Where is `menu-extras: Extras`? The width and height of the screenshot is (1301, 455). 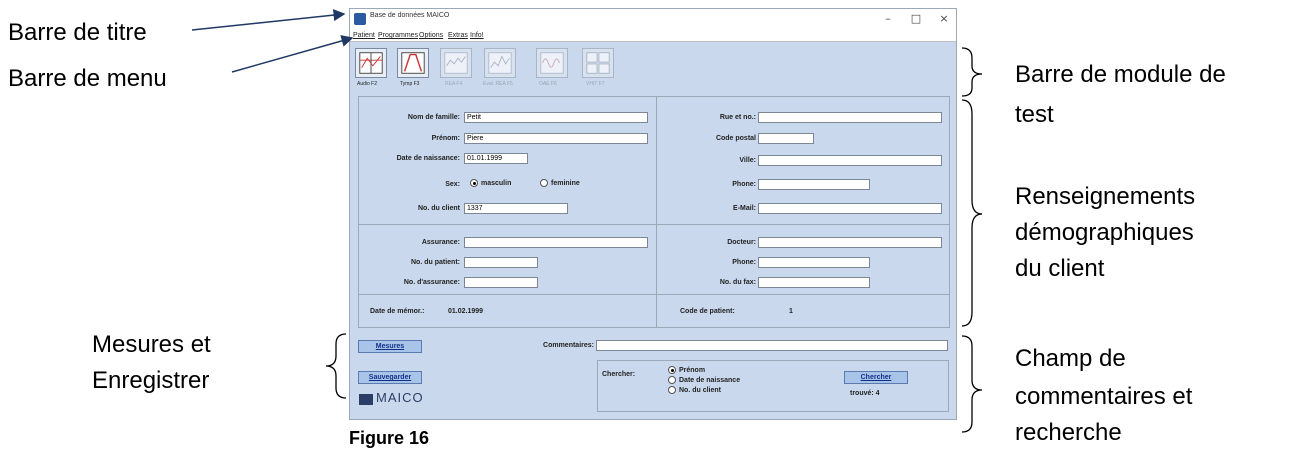
menu-extras: Extras is located at coordinates (458, 35).